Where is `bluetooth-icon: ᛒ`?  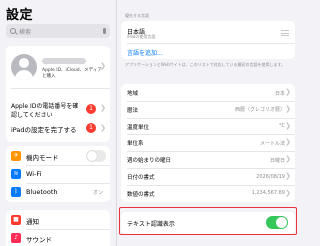
bluetooth-icon: ᛒ is located at coordinates (16, 192).